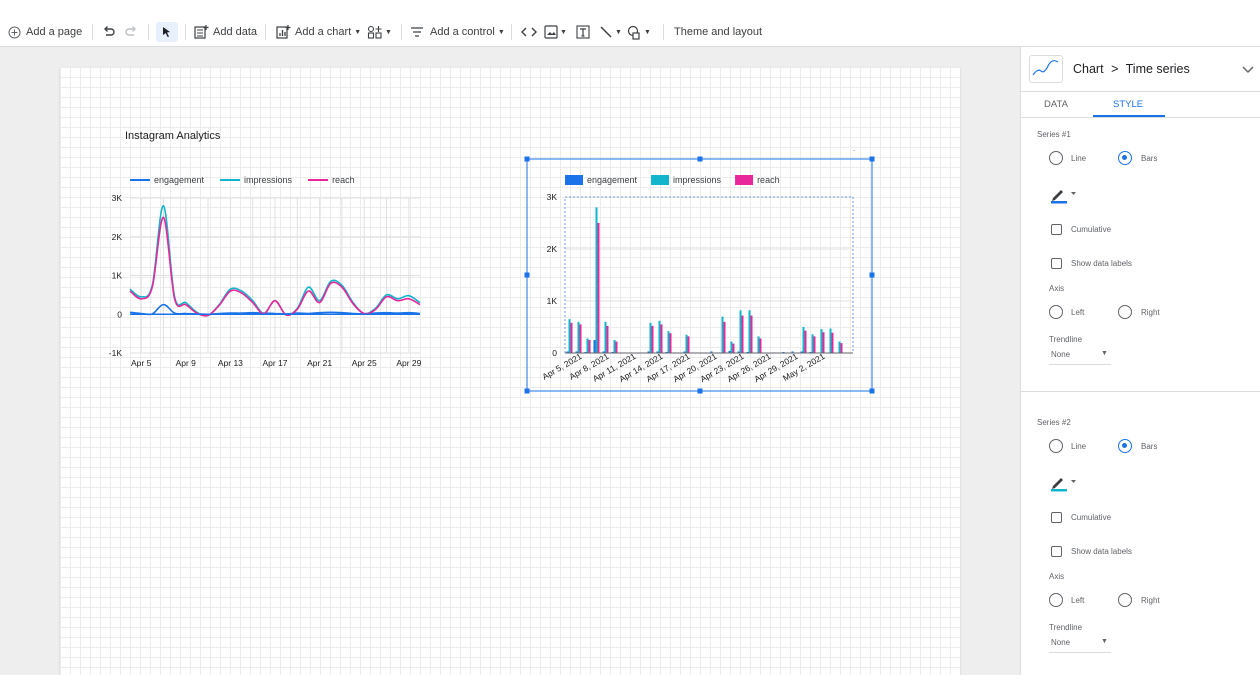  What do you see at coordinates (1057, 576) in the screenshot?
I see `axis-label: Axis` at bounding box center [1057, 576].